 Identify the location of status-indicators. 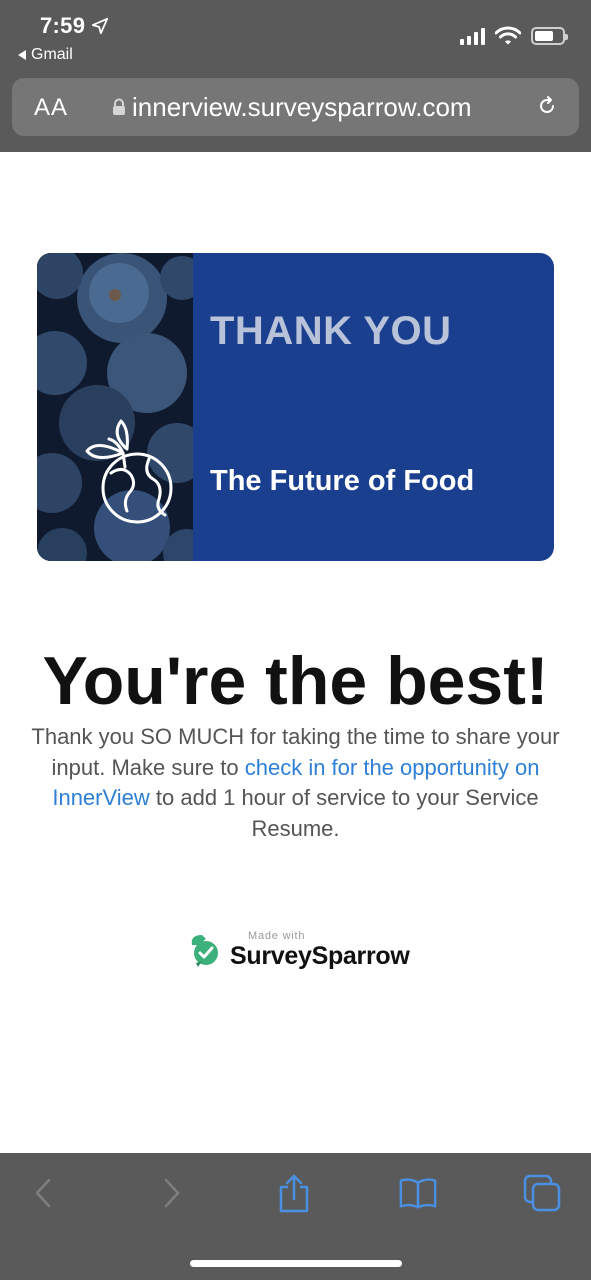
(514, 36).